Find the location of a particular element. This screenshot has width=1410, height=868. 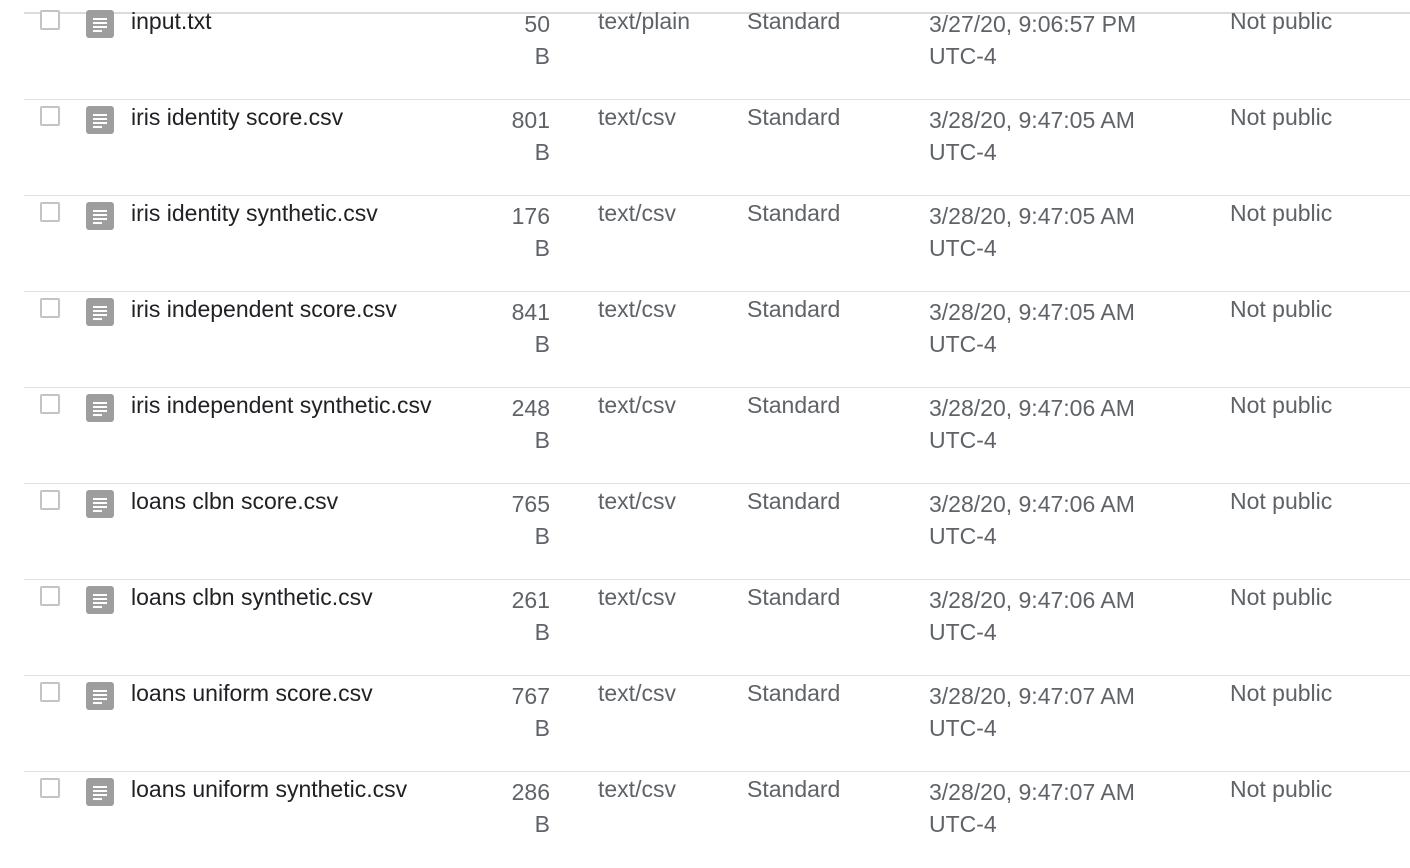

file-name-link: loans clbn score.csv is located at coordinates (234, 501).